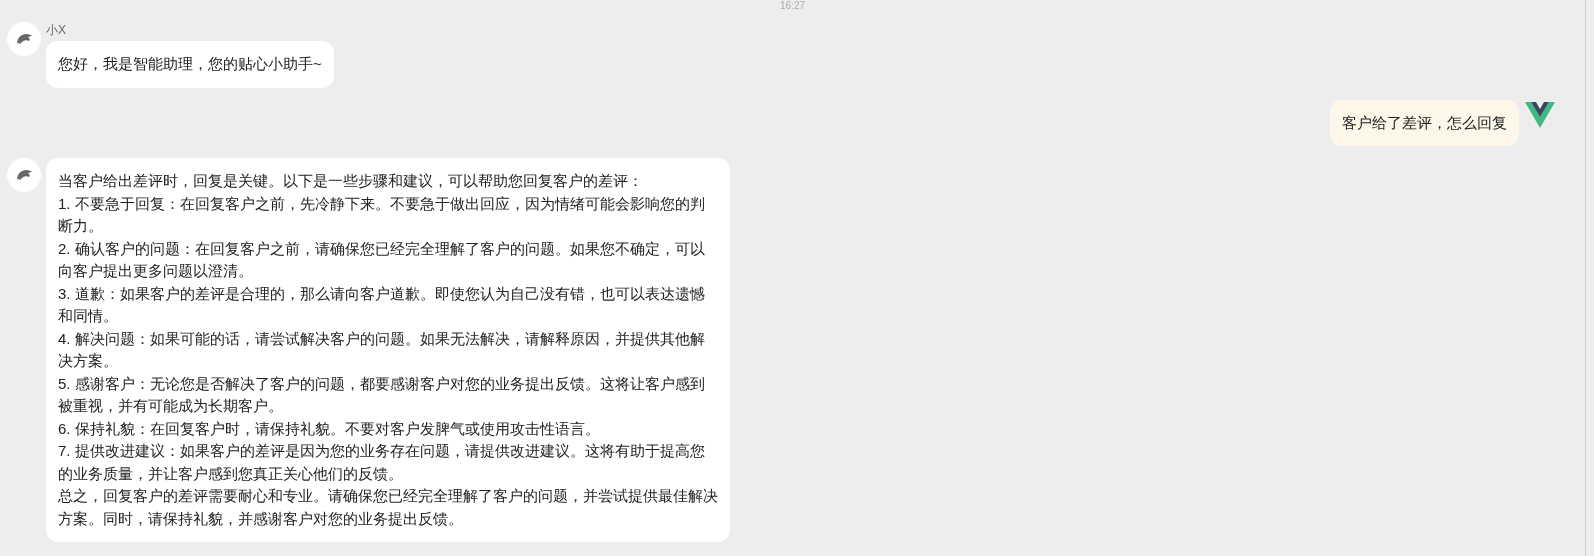 Image resolution: width=1594 pixels, height=556 pixels. Describe the element at coordinates (56, 30) in the screenshot. I see `sender-name: 小X` at that location.